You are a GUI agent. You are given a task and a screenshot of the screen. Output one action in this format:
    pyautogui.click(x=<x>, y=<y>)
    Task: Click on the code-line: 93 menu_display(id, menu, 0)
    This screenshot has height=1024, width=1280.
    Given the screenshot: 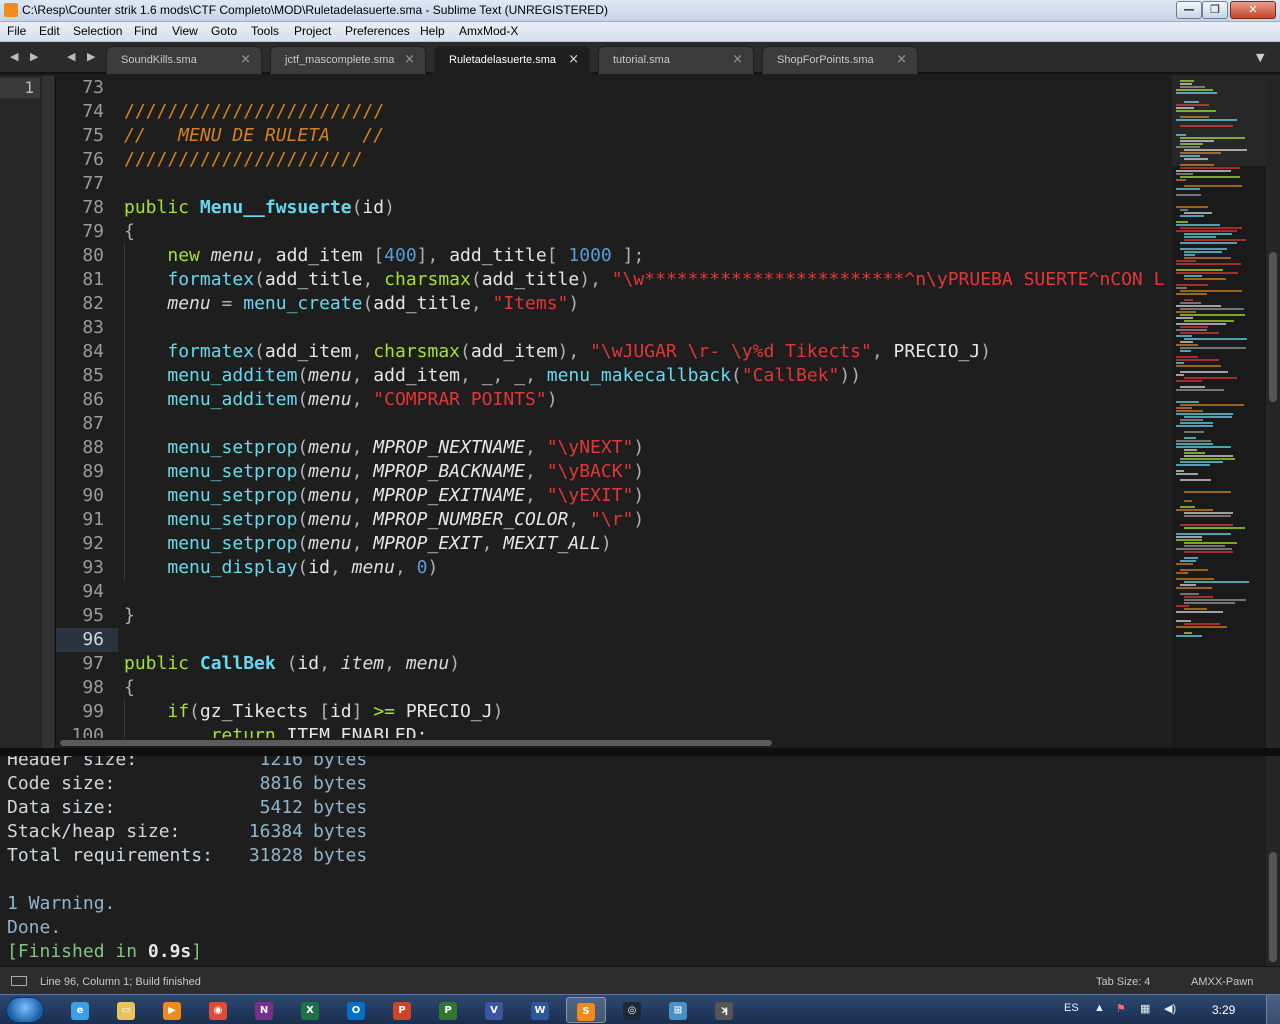 What is the action you would take?
    pyautogui.click(x=614, y=568)
    